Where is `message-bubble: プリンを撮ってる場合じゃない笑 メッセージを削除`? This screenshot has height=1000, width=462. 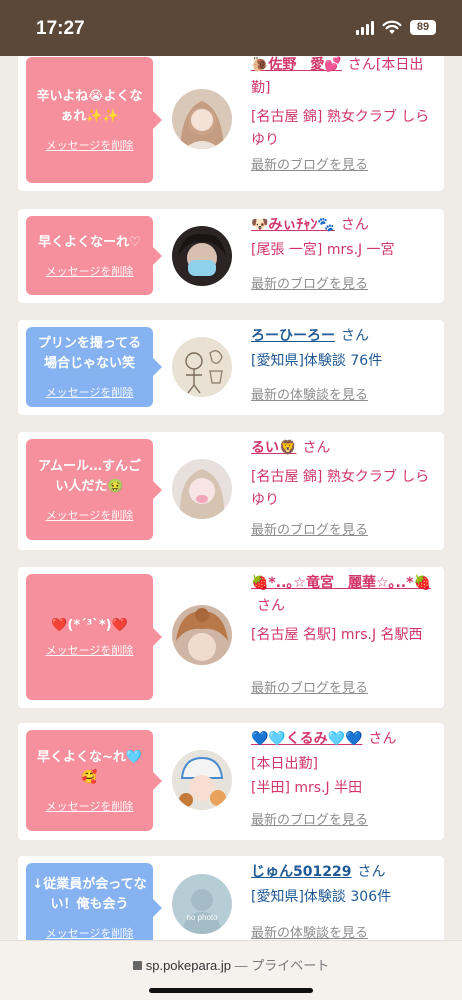 message-bubble: プリンを撮ってる場合じゃない笑 メッセージを削除 is located at coordinates (94, 367).